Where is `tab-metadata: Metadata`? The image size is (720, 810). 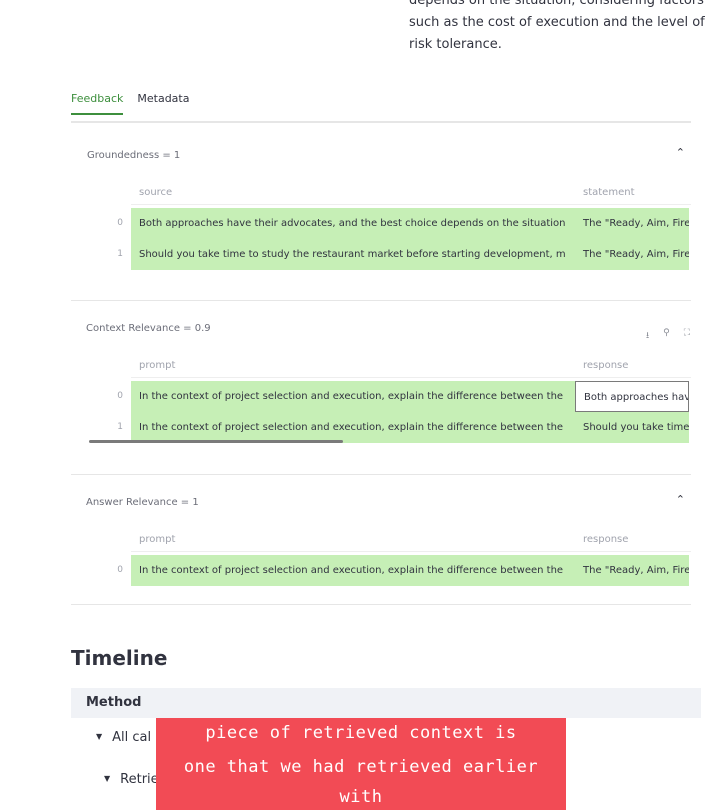
tab-metadata: Metadata is located at coordinates (163, 103).